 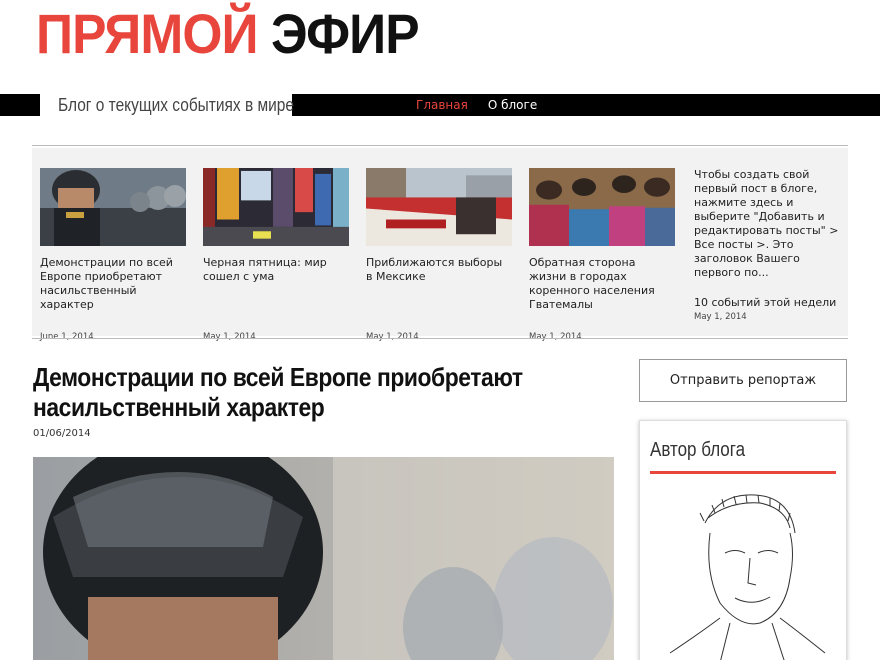 What do you see at coordinates (276, 207) in the screenshot?
I see `times-square-thumbnail` at bounding box center [276, 207].